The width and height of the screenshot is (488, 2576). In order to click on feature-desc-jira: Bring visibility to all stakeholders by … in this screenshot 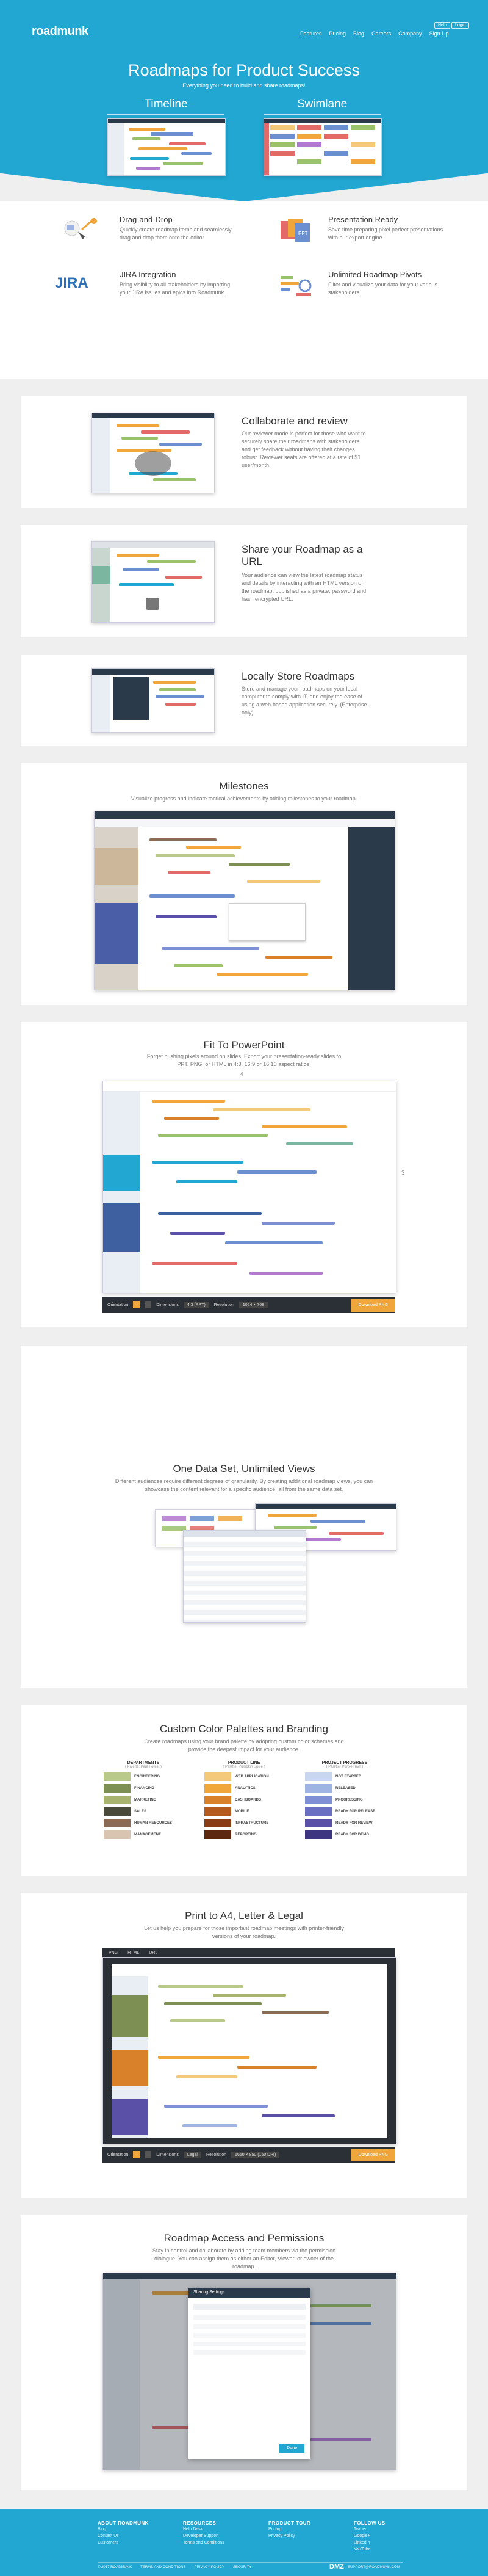, I will do `click(175, 288)`.